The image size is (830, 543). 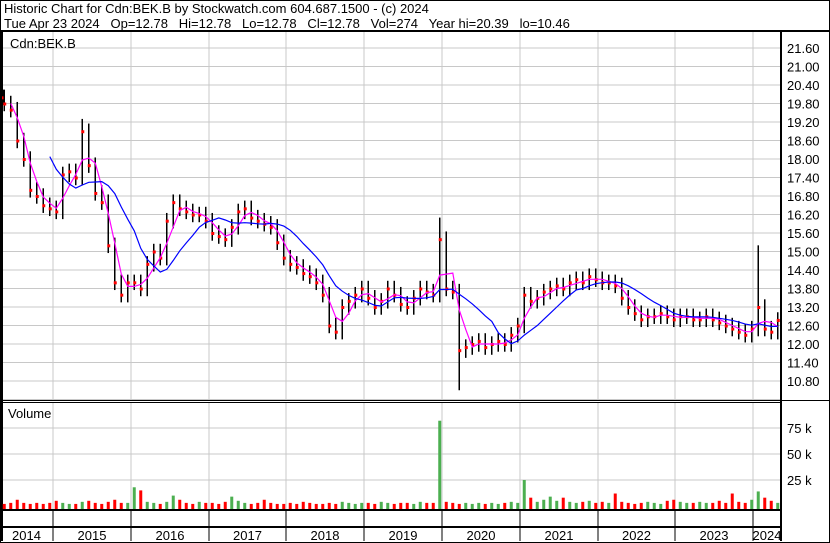 What do you see at coordinates (803, 326) in the screenshot?
I see `price-tick-label: 12.60` at bounding box center [803, 326].